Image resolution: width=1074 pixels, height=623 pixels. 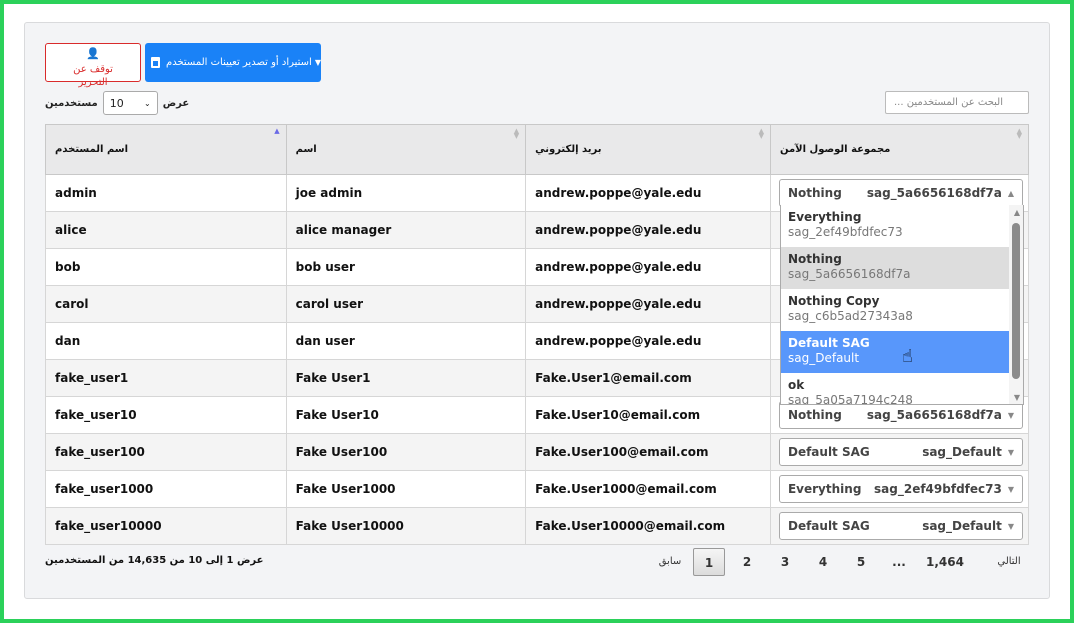 What do you see at coordinates (406, 304) in the screenshot?
I see `cell-name: carol user` at bounding box center [406, 304].